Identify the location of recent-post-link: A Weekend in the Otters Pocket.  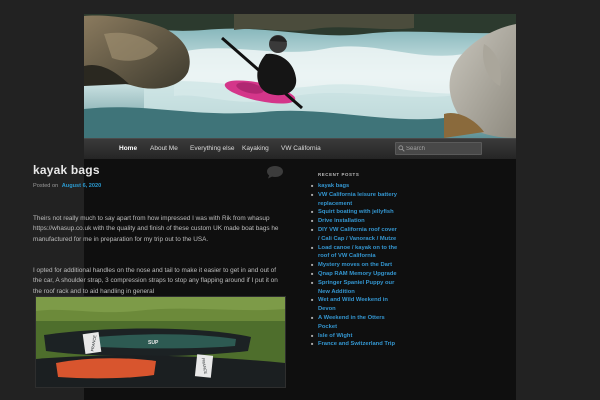
(355, 323).